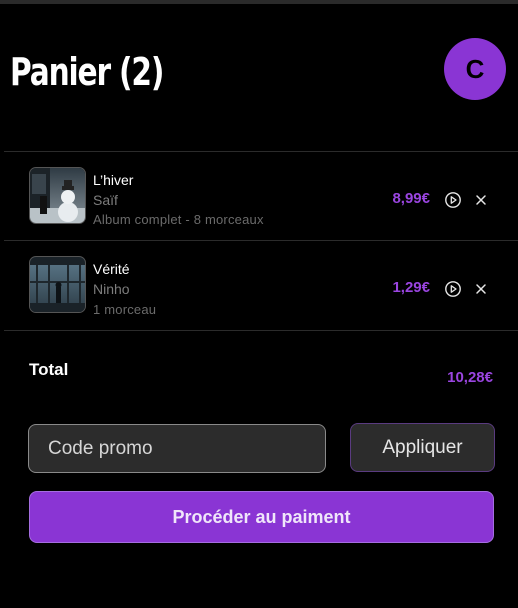  I want to click on item-price: 8,99€, so click(411, 198).